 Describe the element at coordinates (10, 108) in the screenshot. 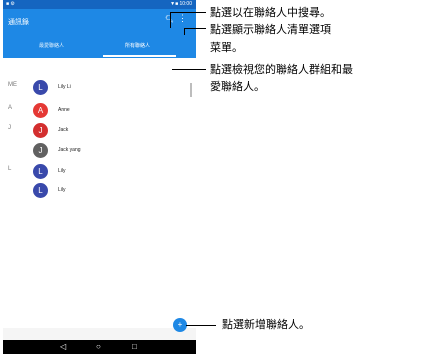

I see `section-letter: A` at that location.